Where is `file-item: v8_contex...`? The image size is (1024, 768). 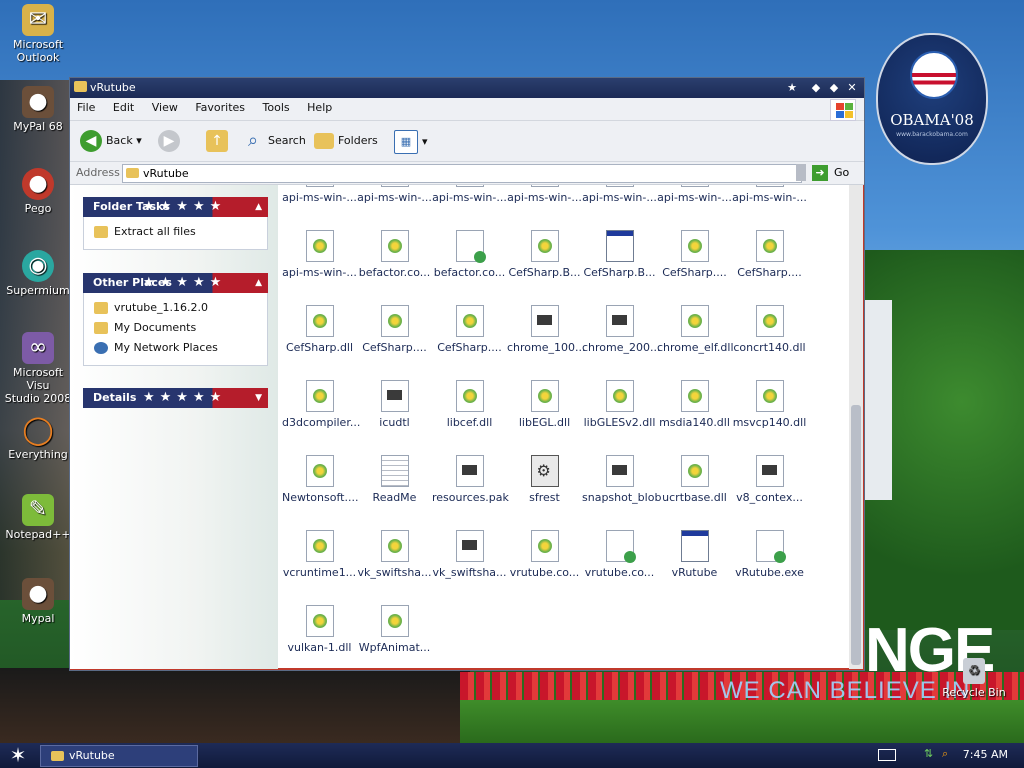
file-item: v8_contex... is located at coordinates (769, 479).